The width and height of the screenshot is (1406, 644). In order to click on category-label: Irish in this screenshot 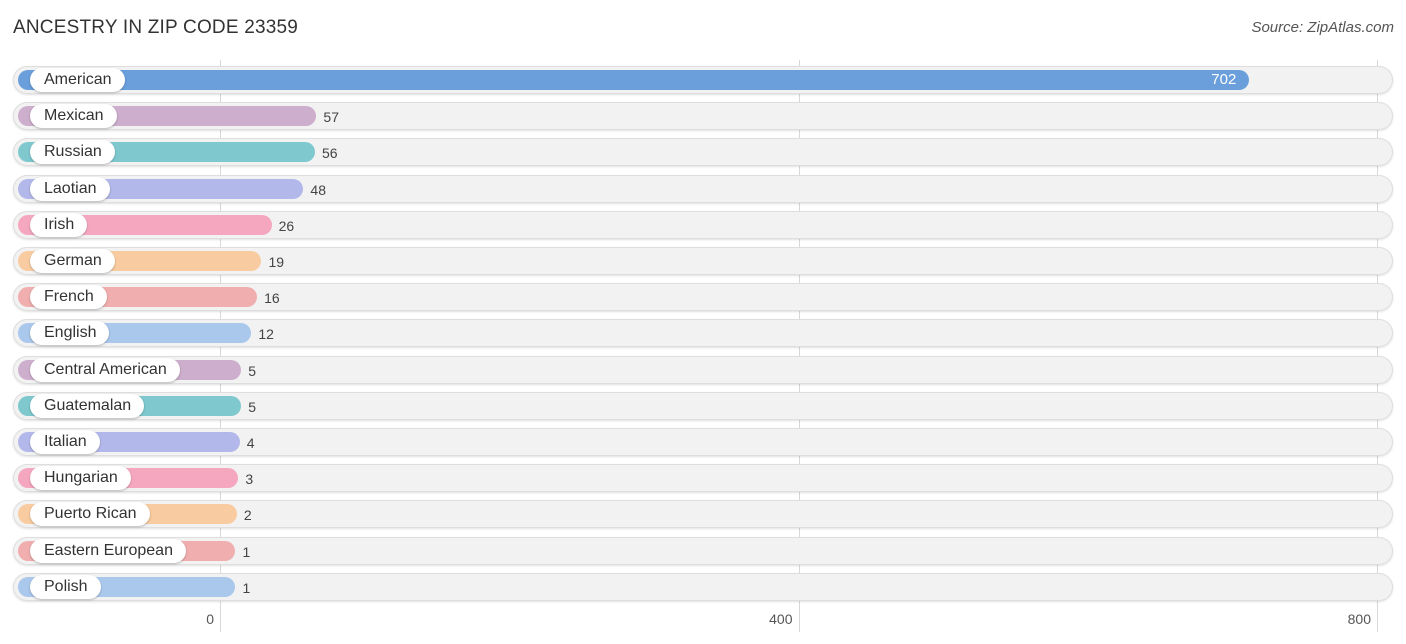, I will do `click(59, 224)`.